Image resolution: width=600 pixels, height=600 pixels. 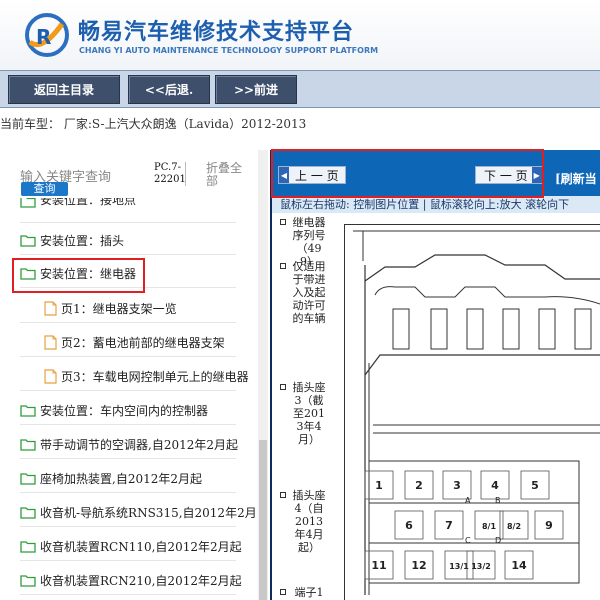 I want to click on back-button: <<后退., so click(x=169, y=89).